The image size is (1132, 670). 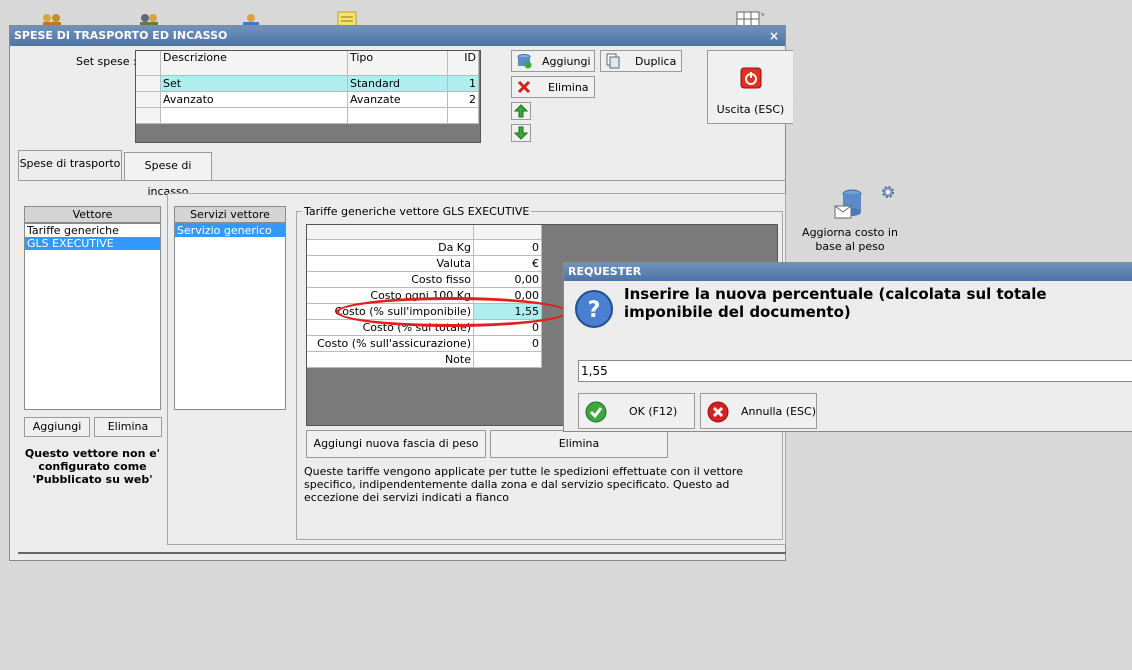 I want to click on tab-spese-incasso: Spese di incasso, so click(x=168, y=175).